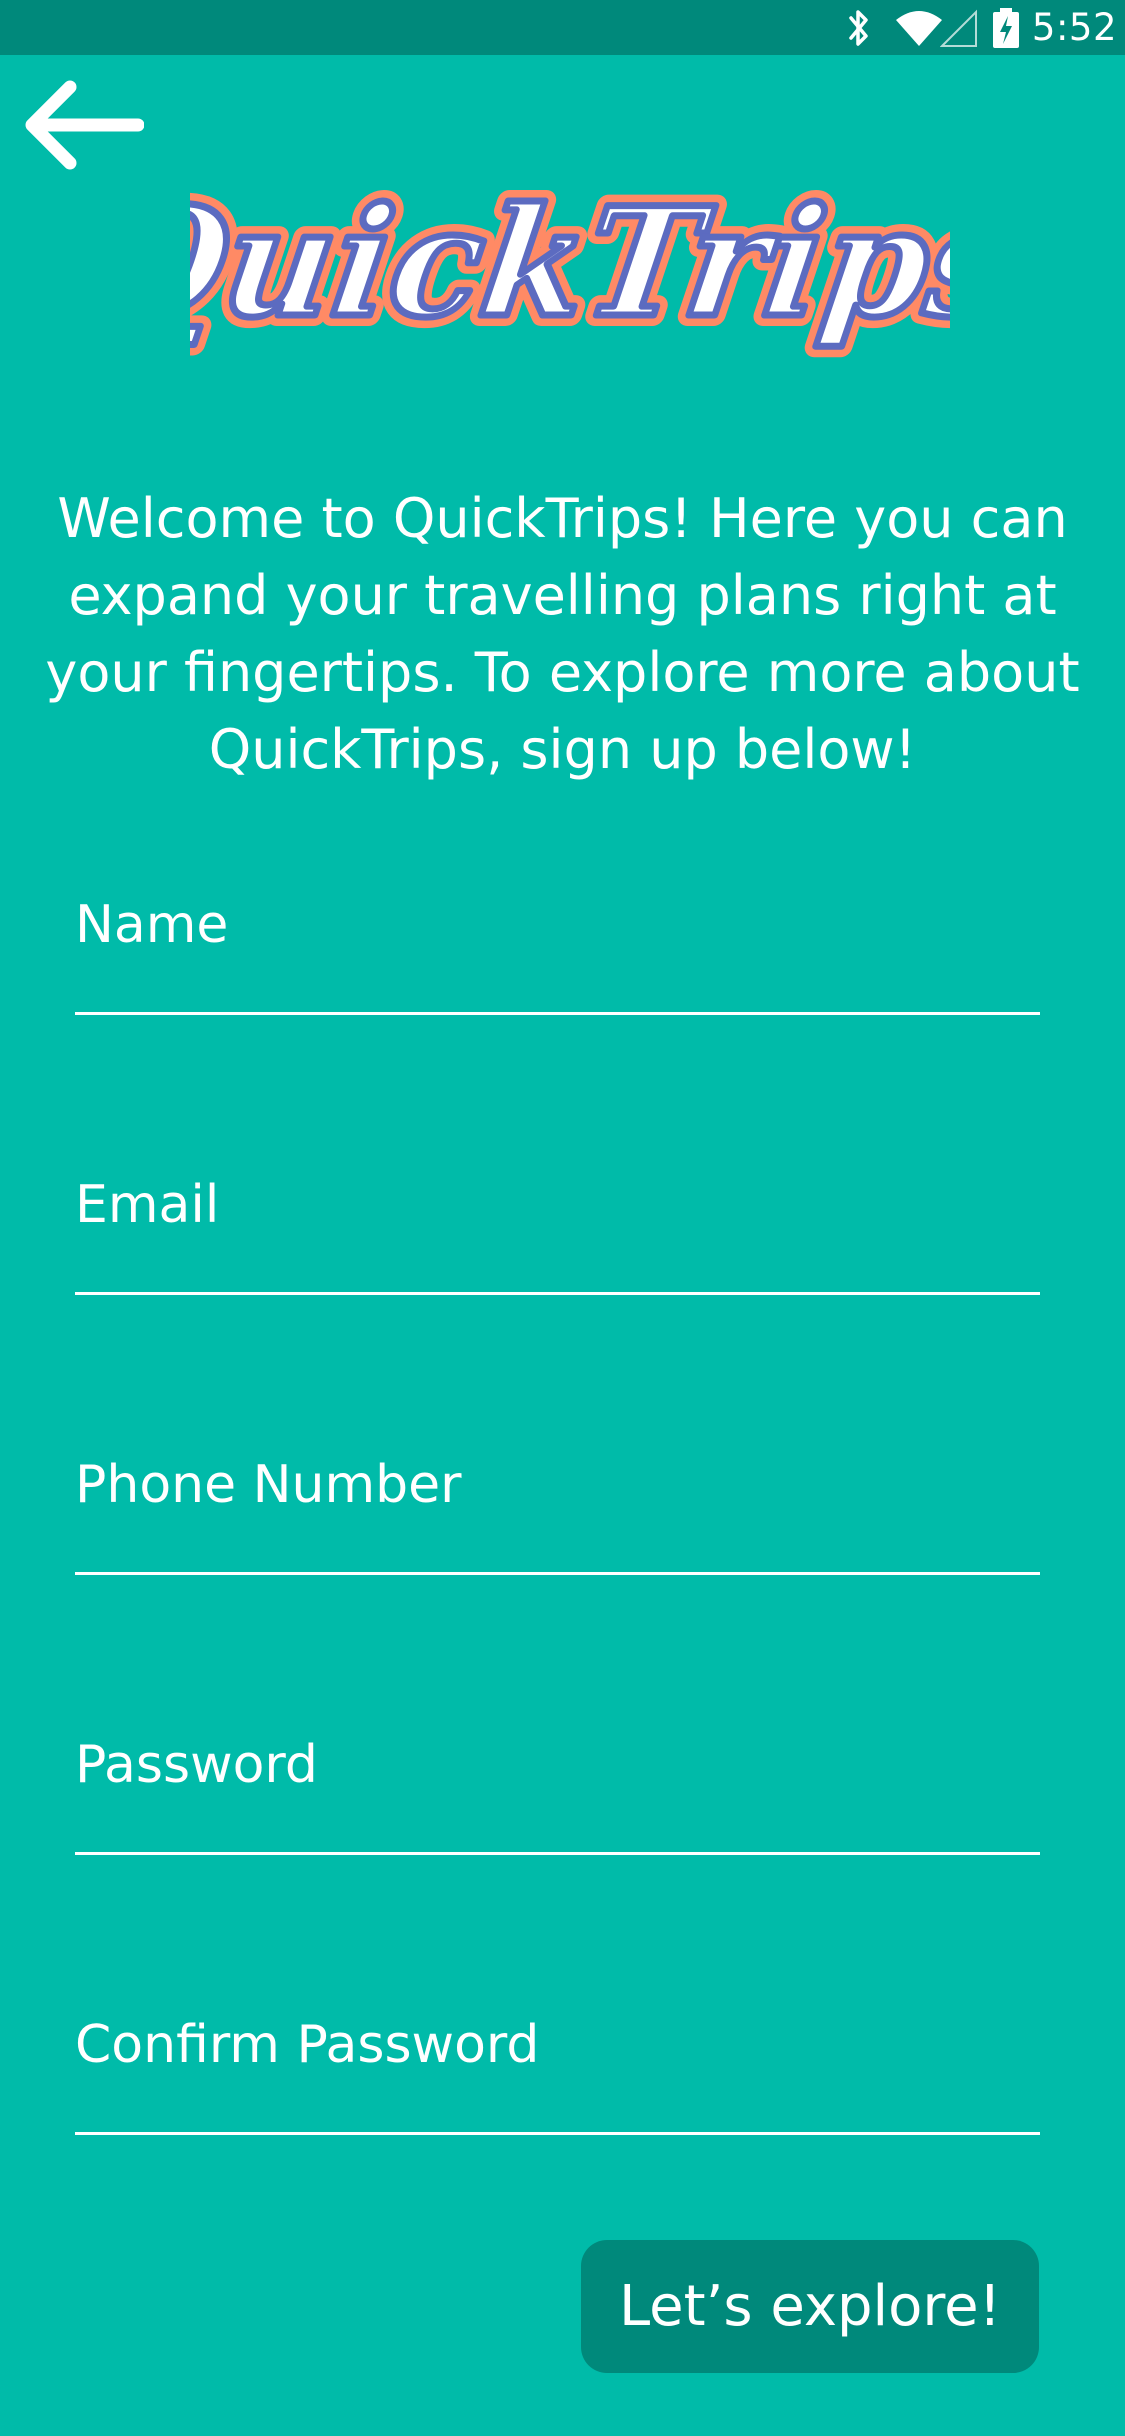  Describe the element at coordinates (958, 28) in the screenshot. I see `cell-signal-icon` at that location.